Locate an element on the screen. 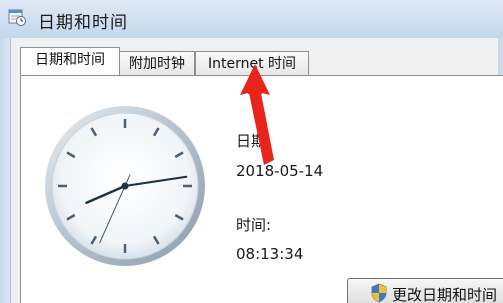 This screenshot has height=303, width=503. change-date-time-button-label: 更改日期和时间 is located at coordinates (445, 294).